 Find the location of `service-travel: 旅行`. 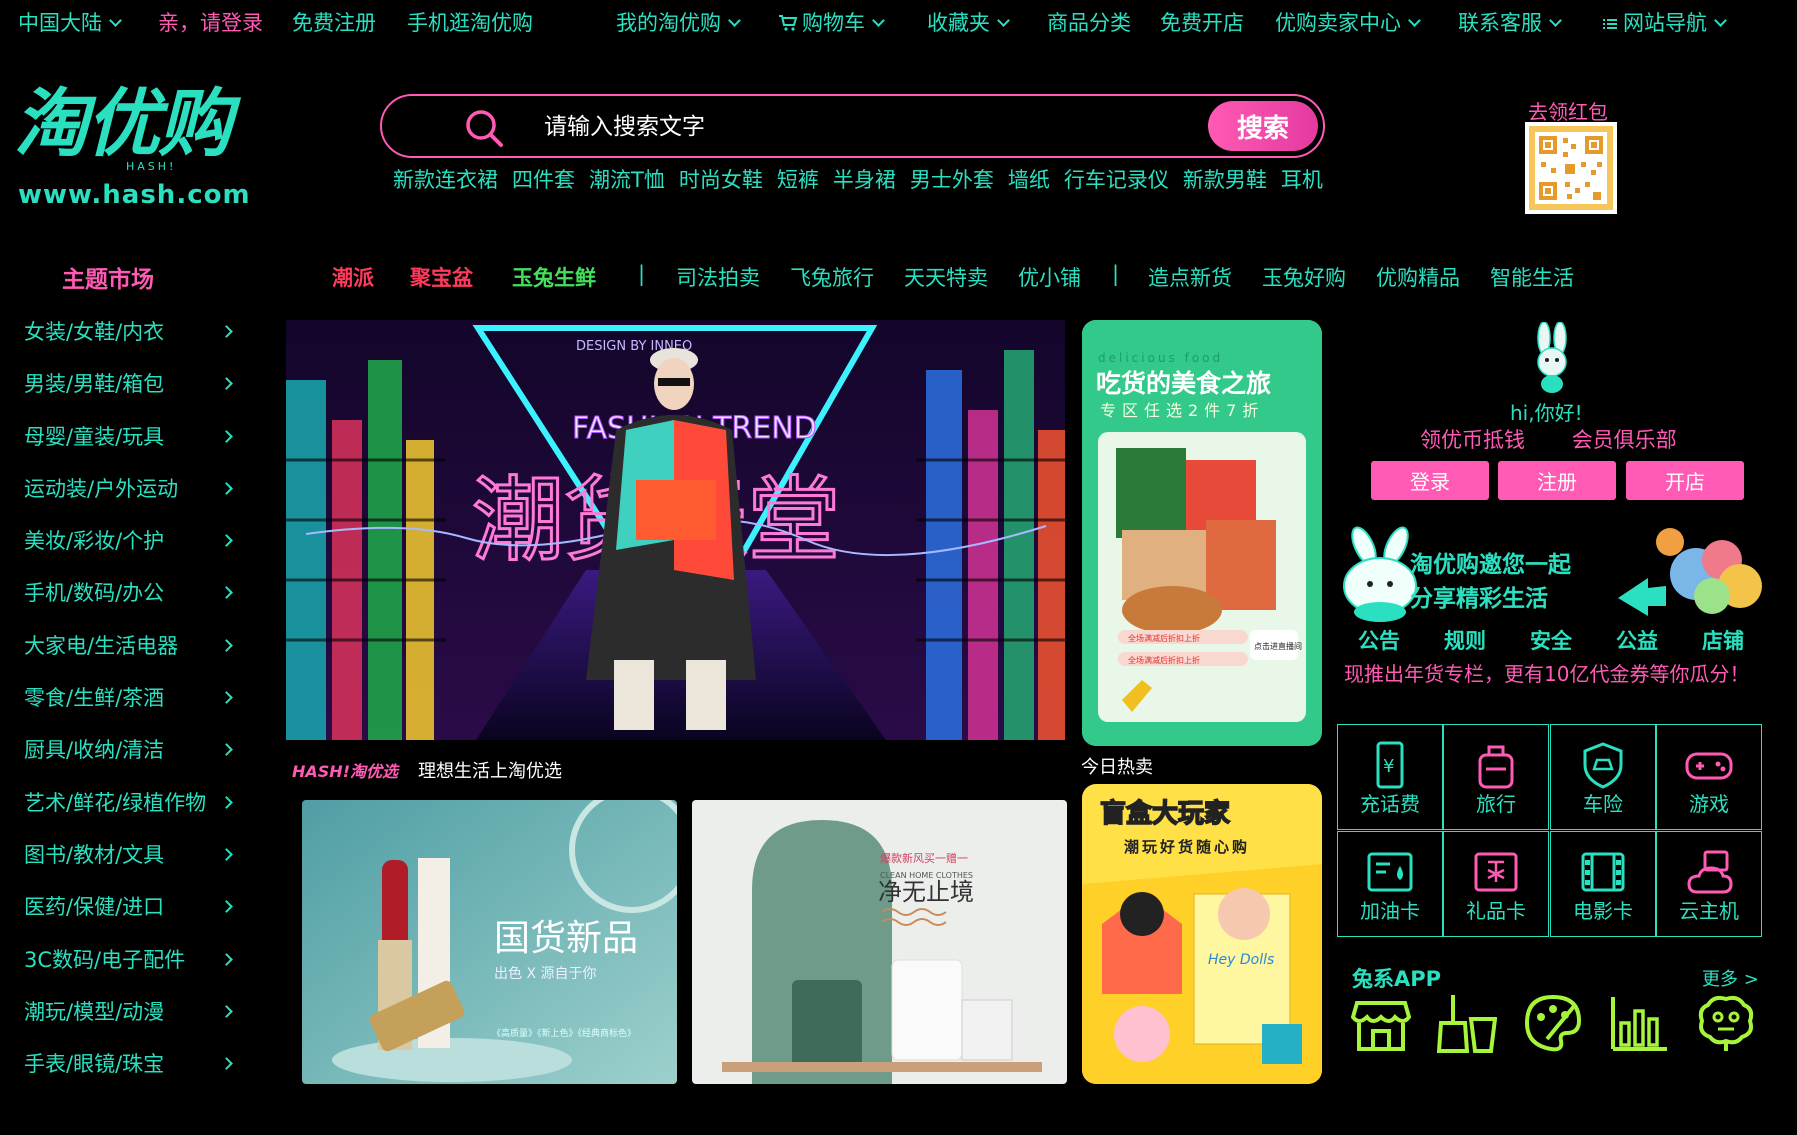

service-travel: 旅行 is located at coordinates (1496, 777).